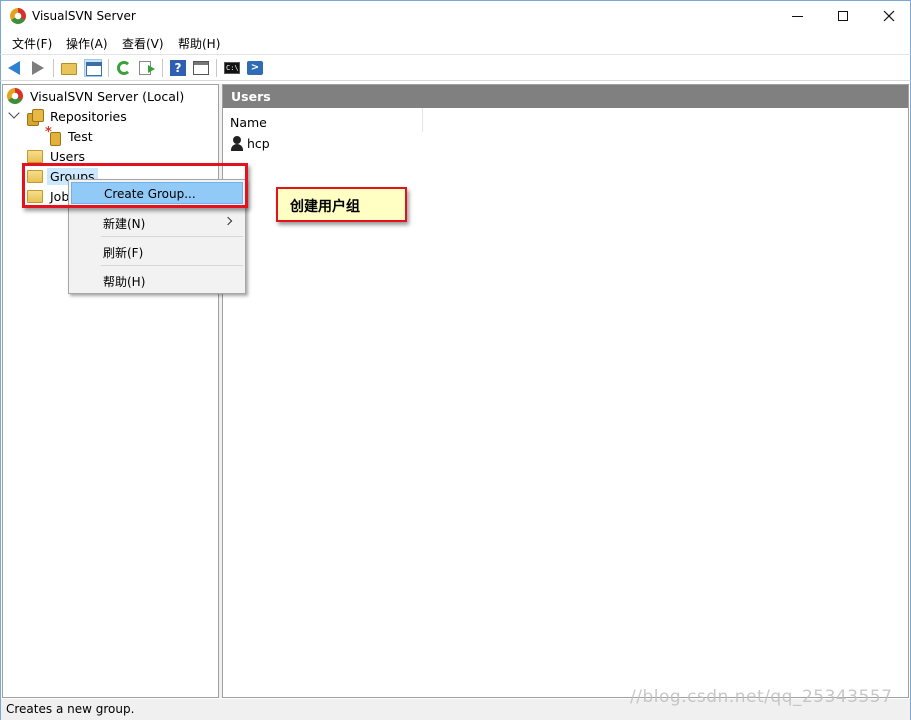 The height and width of the screenshot is (720, 911). What do you see at coordinates (258, 143) in the screenshot?
I see `user-name: hcp` at bounding box center [258, 143].